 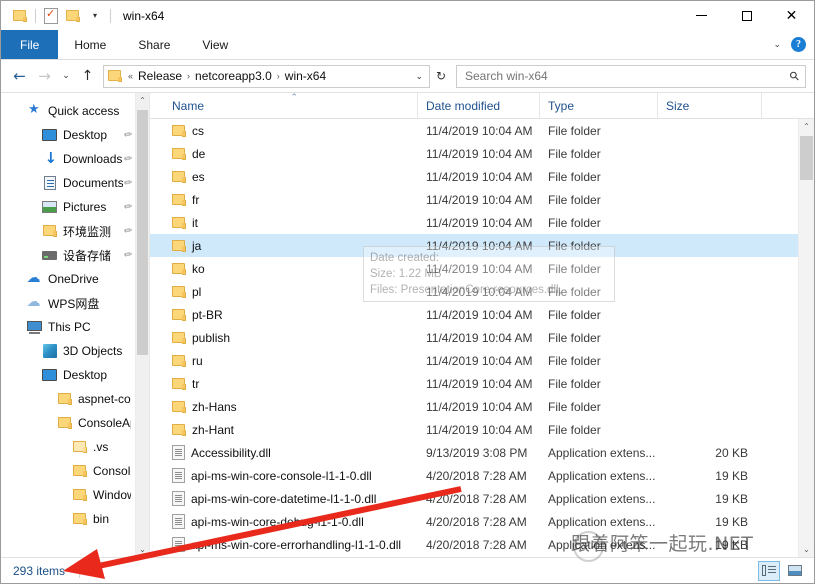 What do you see at coordinates (160, 76) in the screenshot?
I see `breadcrumb-item-release: Release` at bounding box center [160, 76].